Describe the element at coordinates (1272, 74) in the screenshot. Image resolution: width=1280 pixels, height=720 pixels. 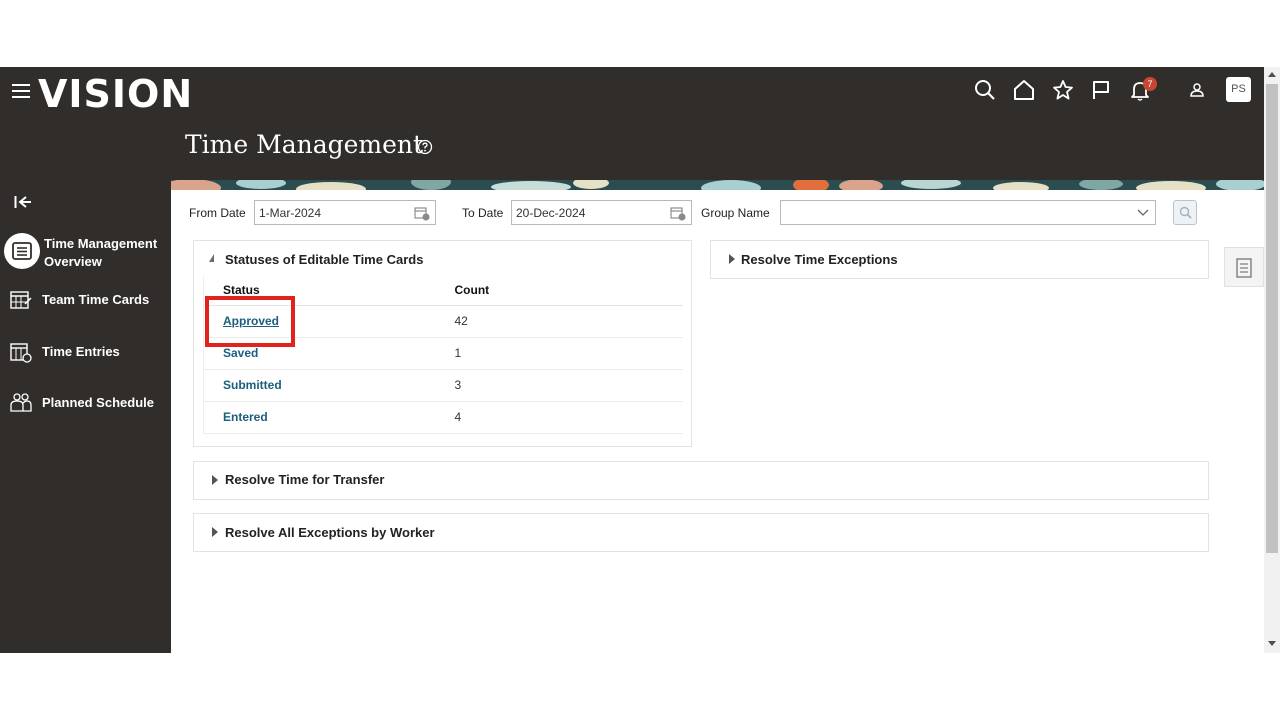
I see `scroll-up-arrow-icon` at that location.